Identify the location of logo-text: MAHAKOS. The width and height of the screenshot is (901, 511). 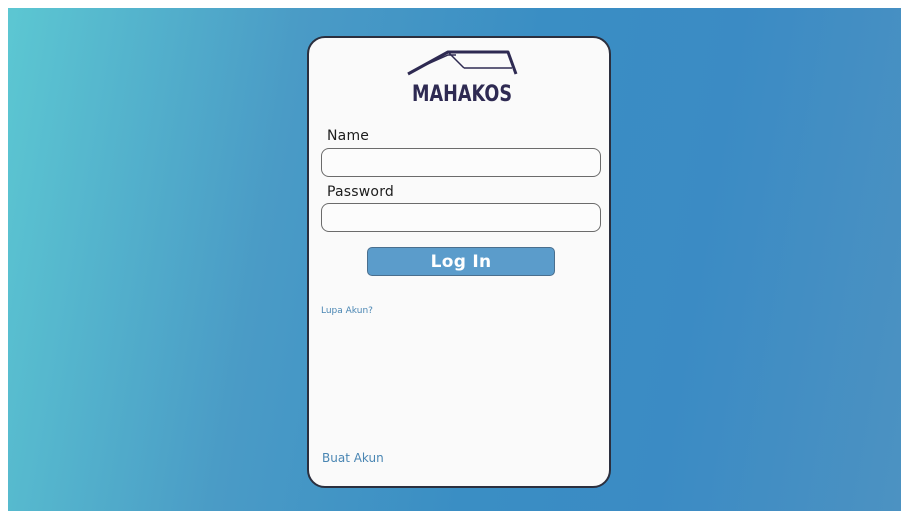
(462, 94).